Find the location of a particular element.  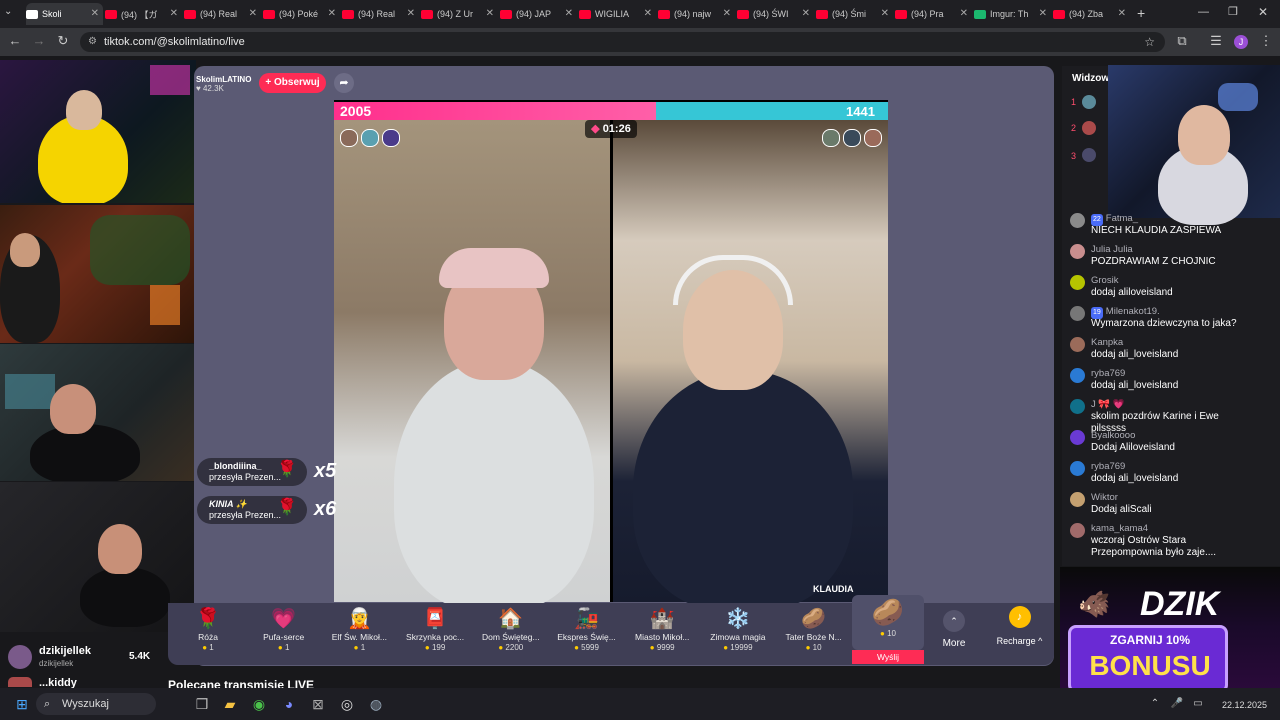

more-gifts-button: ⌃ More is located at coordinates (954, 629).